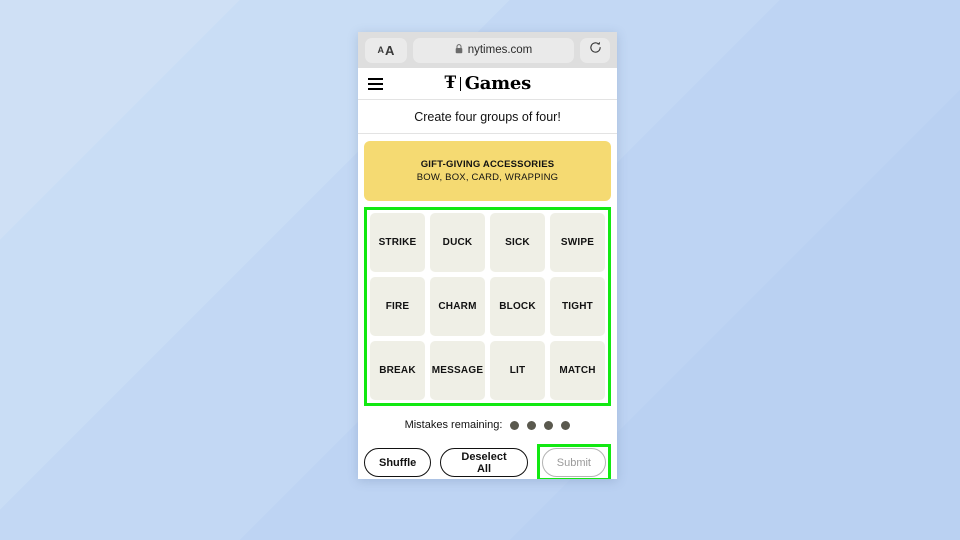 This screenshot has height=540, width=960. Describe the element at coordinates (457, 306) in the screenshot. I see `word-tile: CHARM` at that location.